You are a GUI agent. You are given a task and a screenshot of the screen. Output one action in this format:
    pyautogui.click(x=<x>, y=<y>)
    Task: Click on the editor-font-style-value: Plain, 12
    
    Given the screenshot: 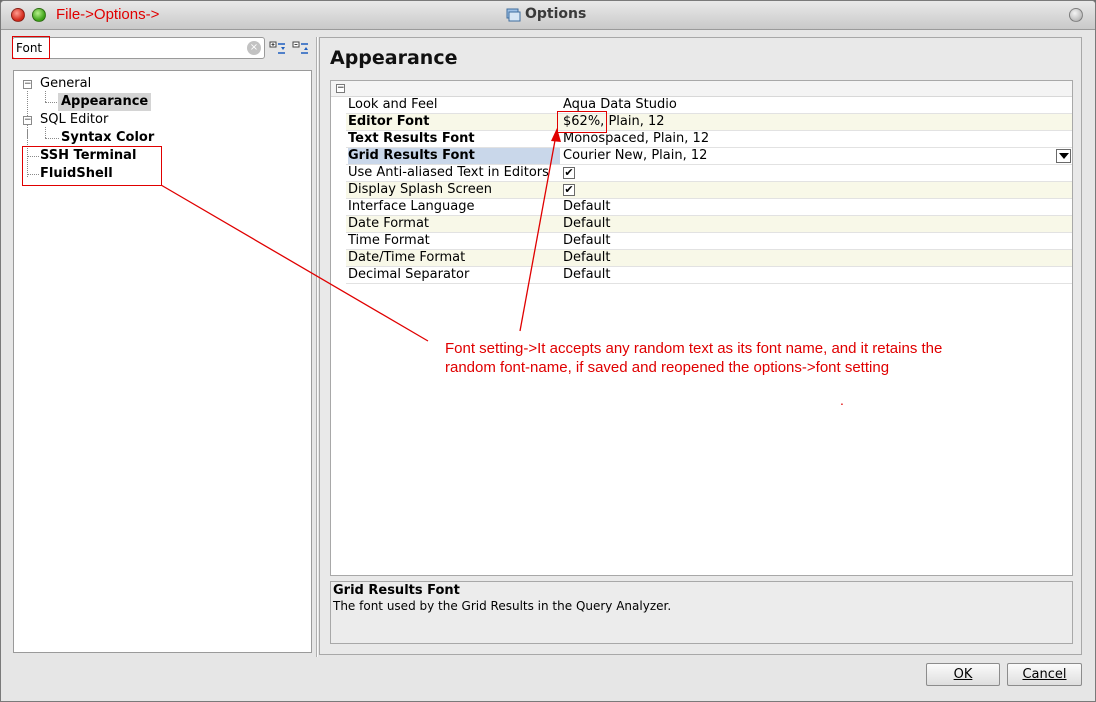 What is the action you would take?
    pyautogui.click(x=634, y=121)
    